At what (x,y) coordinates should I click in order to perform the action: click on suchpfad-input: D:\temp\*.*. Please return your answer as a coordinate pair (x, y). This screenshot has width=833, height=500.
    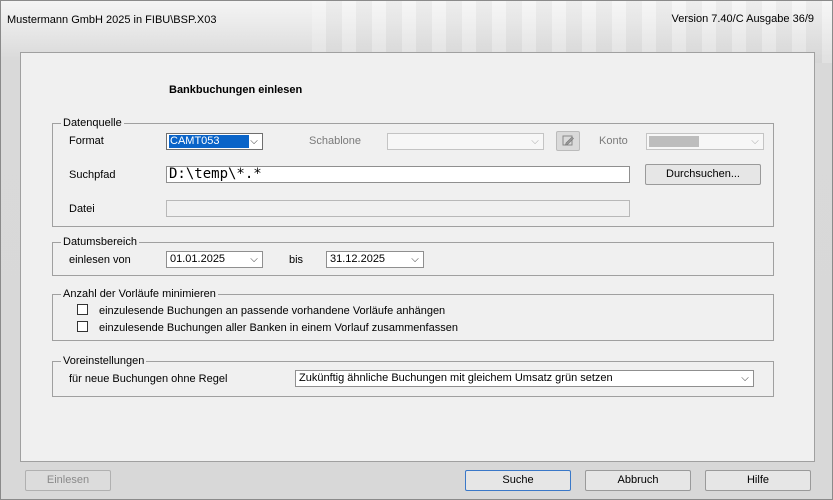
    Looking at the image, I should click on (398, 174).